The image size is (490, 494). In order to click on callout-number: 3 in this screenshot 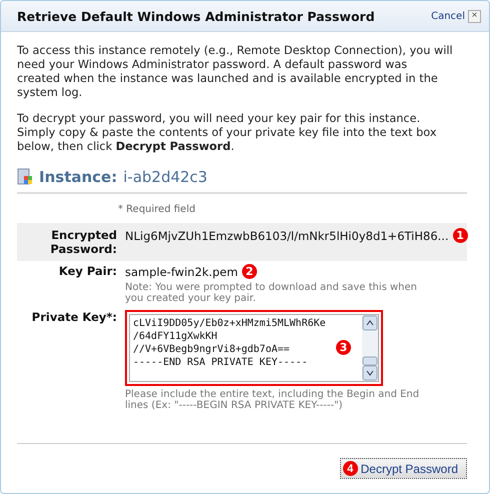, I will do `click(343, 347)`.